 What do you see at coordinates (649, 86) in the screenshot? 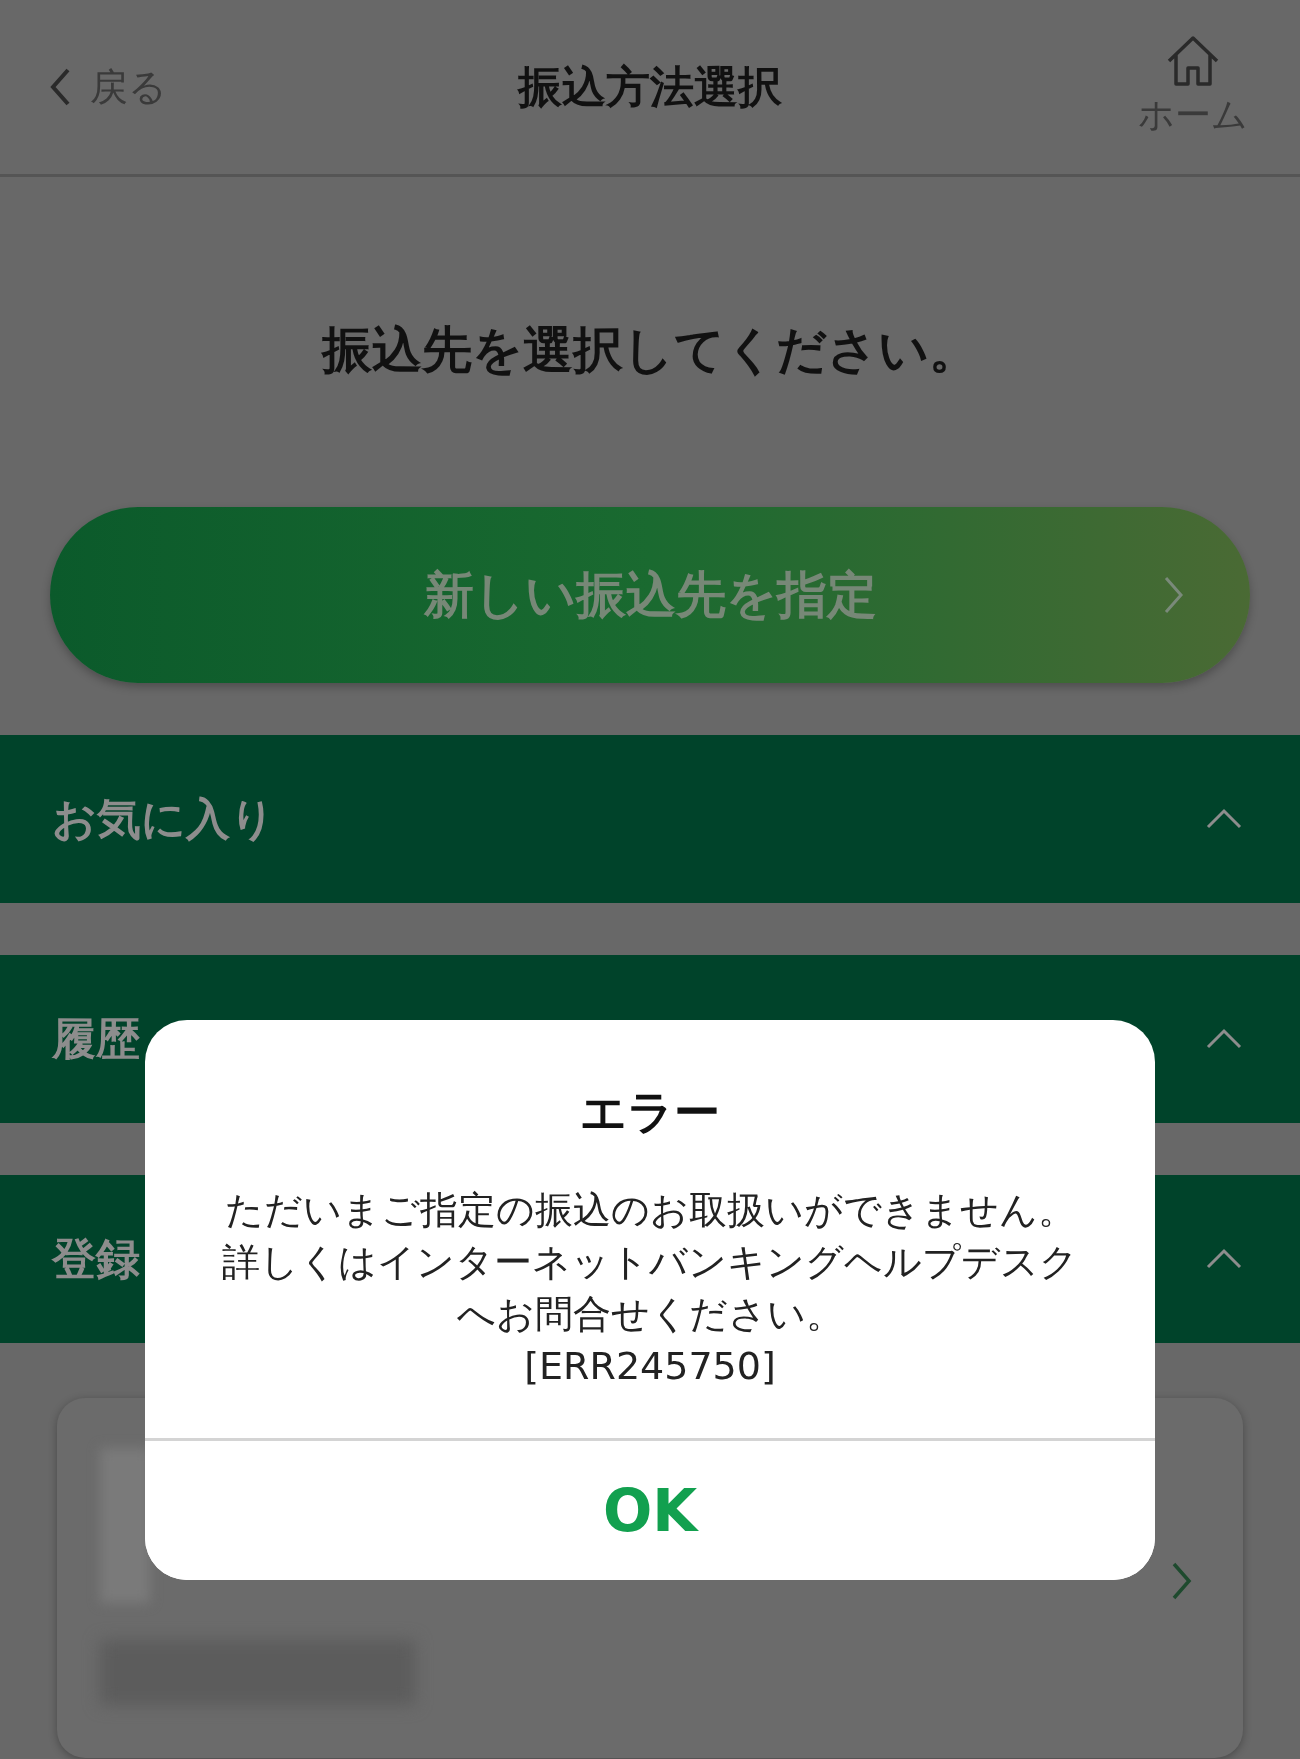
I see `screen-title: 振込方法選択` at bounding box center [649, 86].